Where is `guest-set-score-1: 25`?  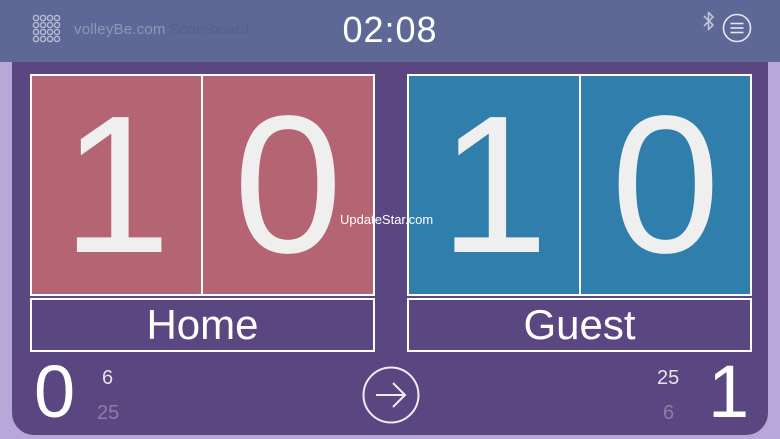 guest-set-score-1: 25 is located at coordinates (668, 378).